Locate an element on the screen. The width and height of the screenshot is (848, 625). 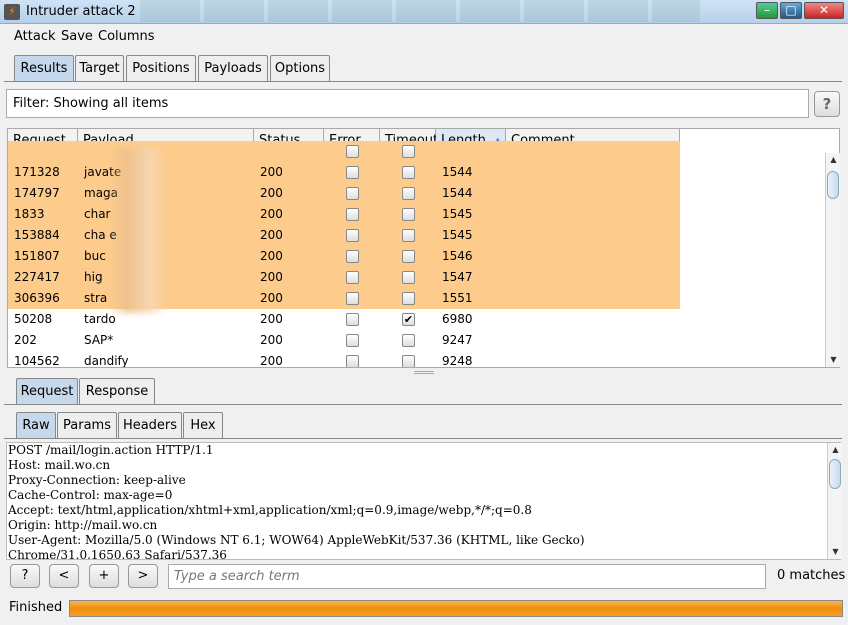
cell-request: 171328 is located at coordinates (37, 172).